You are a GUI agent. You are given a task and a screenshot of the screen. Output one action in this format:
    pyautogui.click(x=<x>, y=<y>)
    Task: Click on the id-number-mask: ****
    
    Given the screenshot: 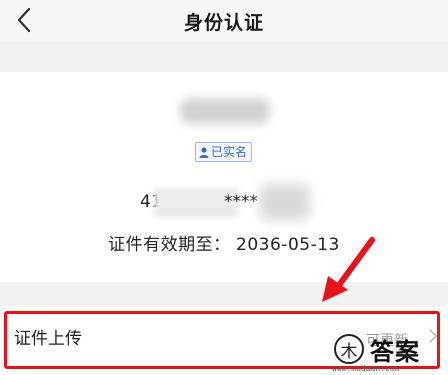 What is the action you would take?
    pyautogui.click(x=241, y=202)
    